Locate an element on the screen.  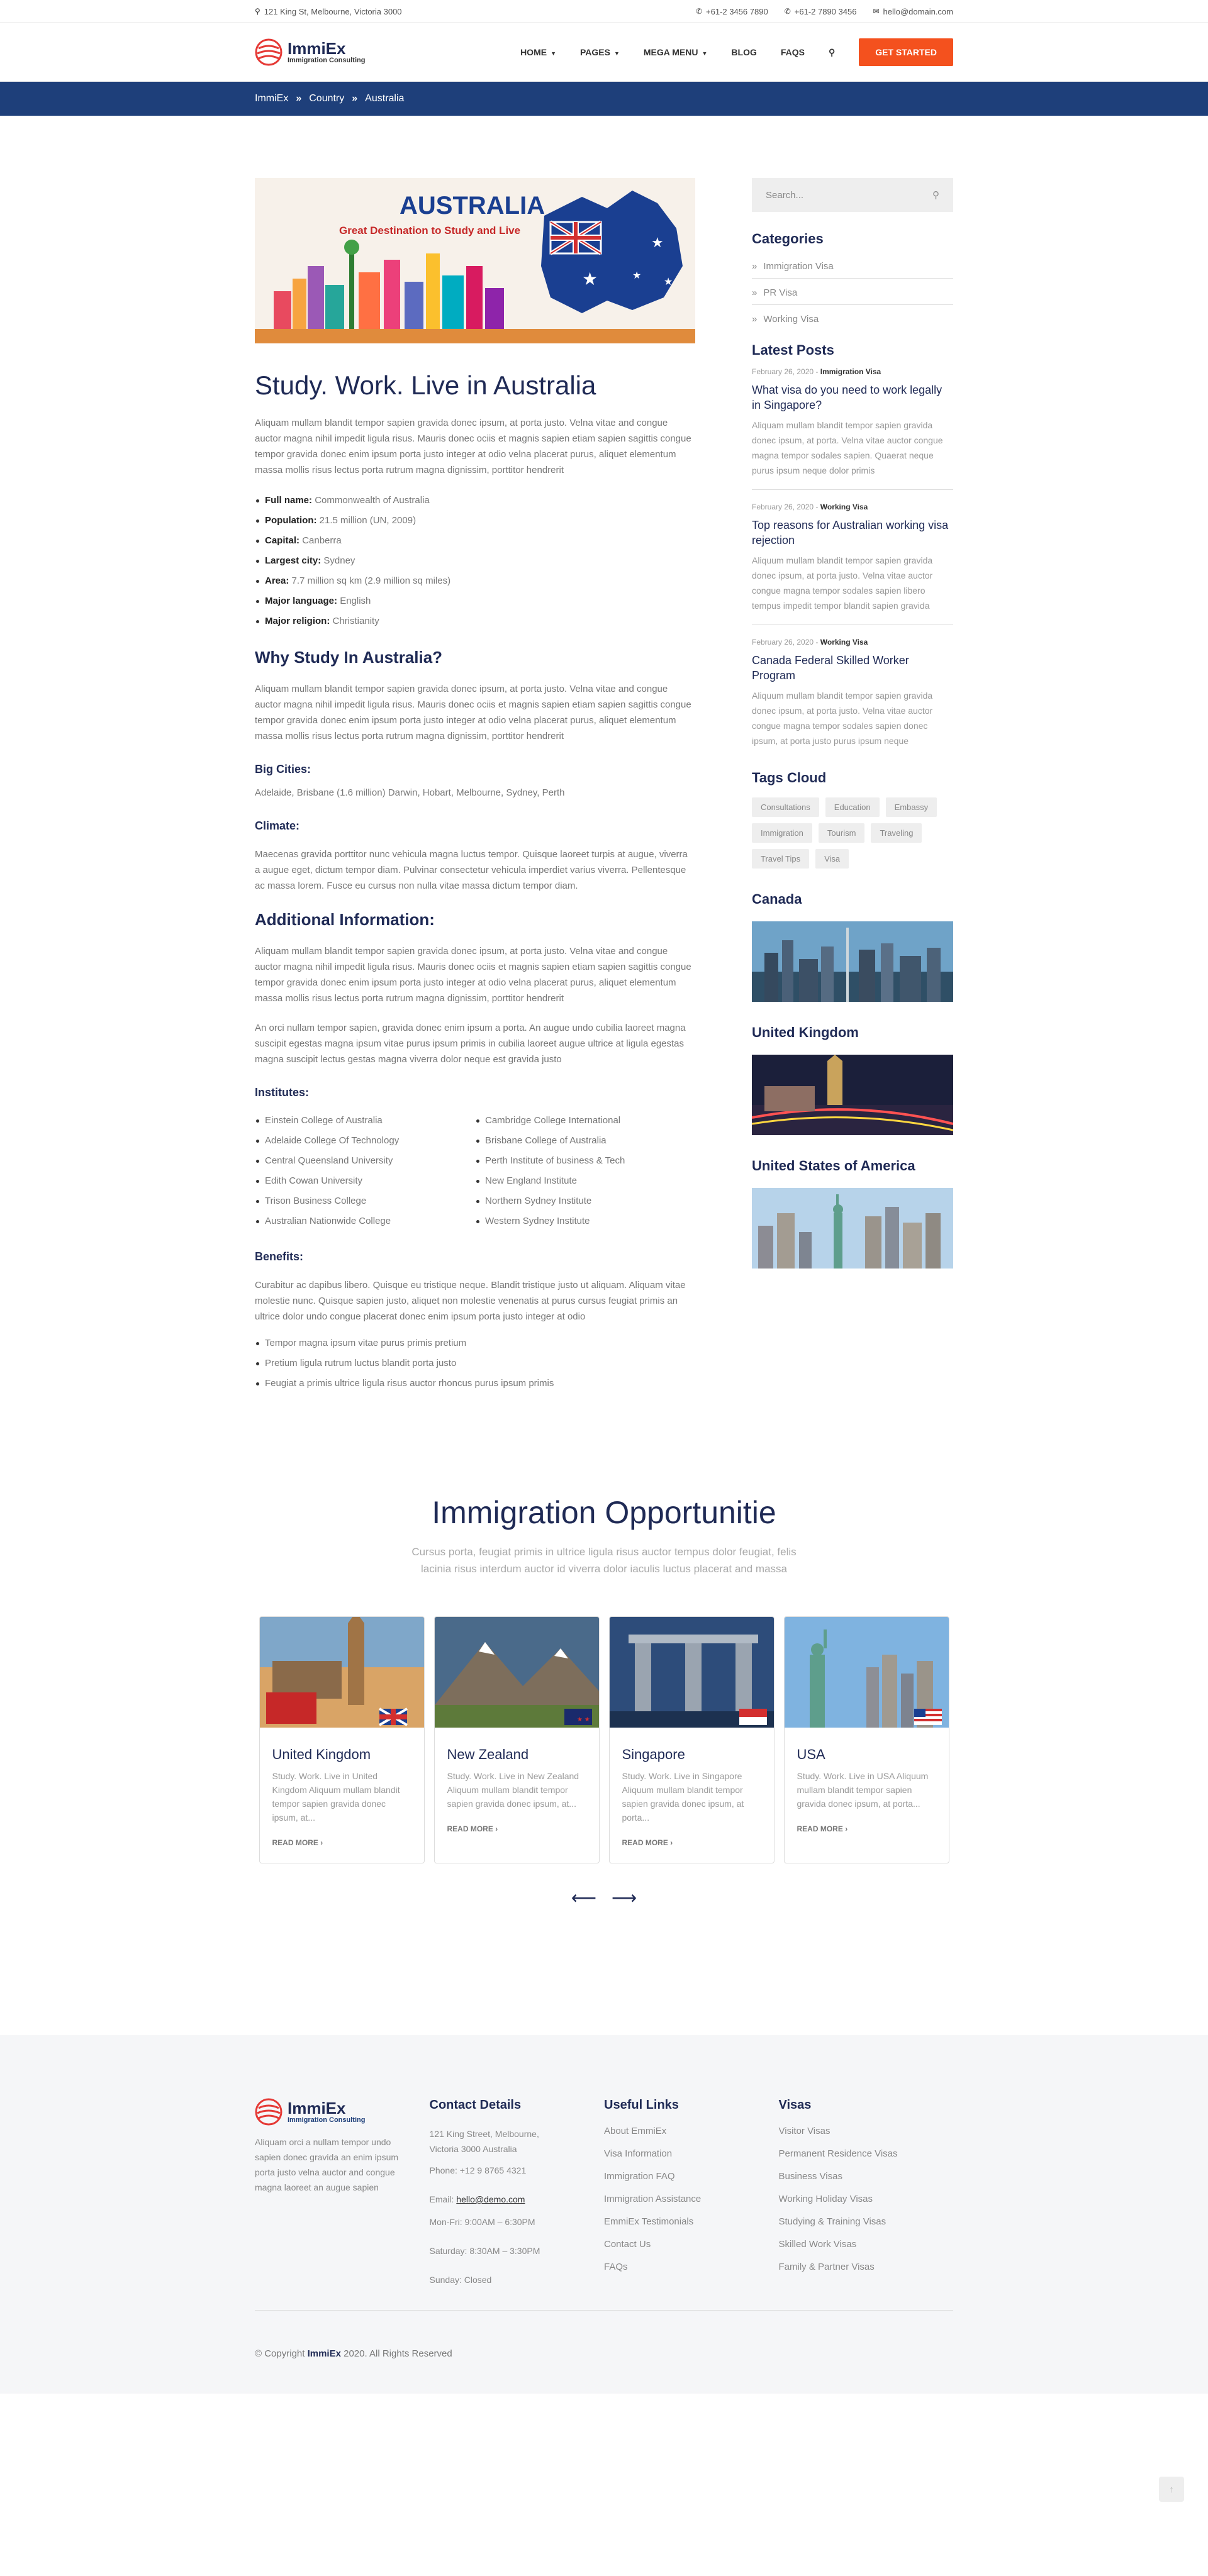
fact-item: Population: 21.5 million (UN, 2009) is located at coordinates (475, 521).